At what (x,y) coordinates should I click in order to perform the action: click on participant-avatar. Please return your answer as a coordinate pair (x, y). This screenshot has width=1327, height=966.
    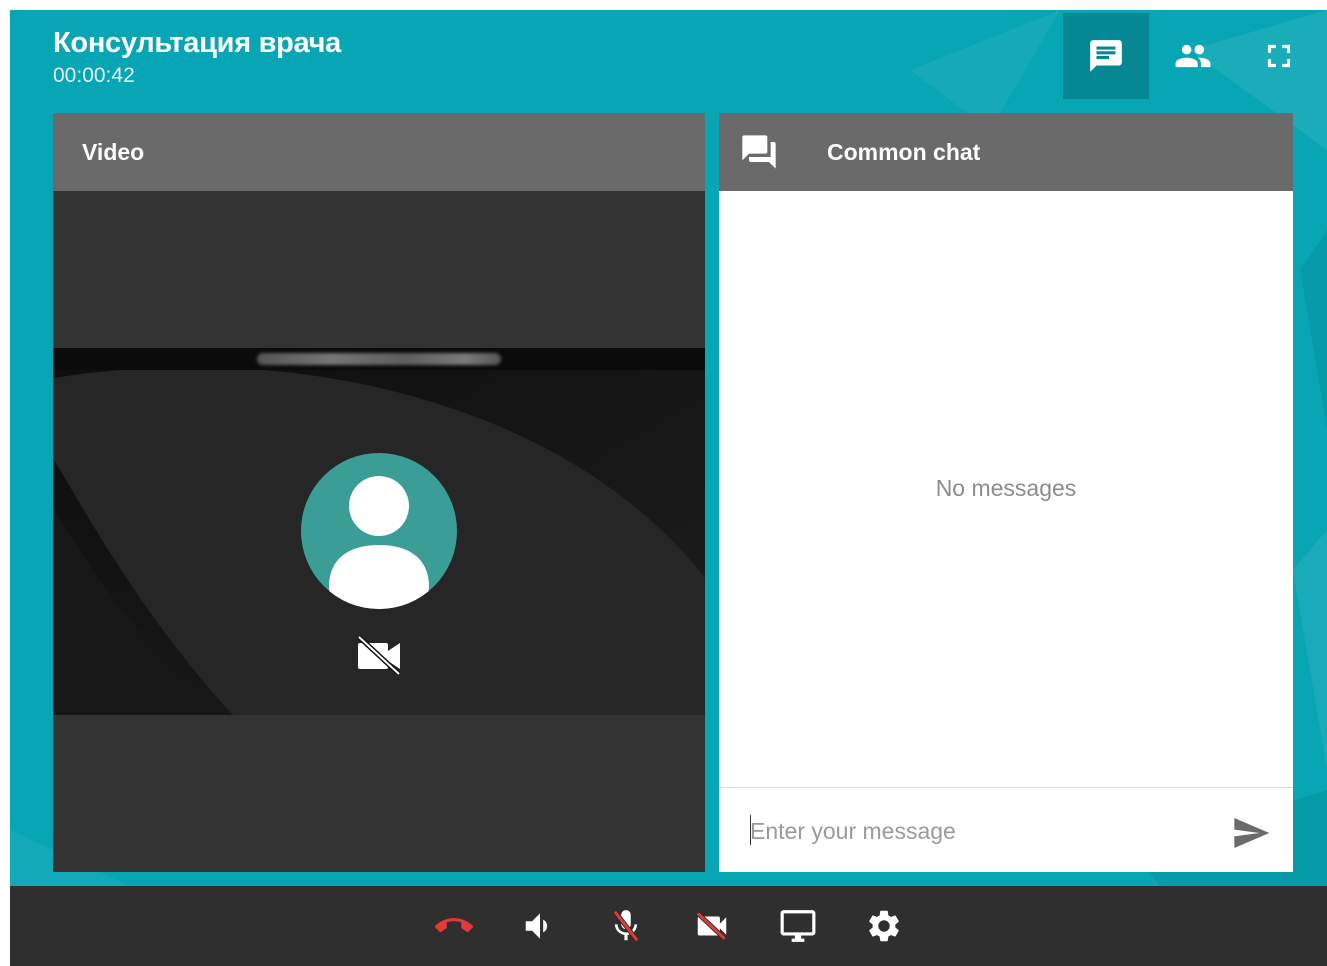
    Looking at the image, I should click on (379, 531).